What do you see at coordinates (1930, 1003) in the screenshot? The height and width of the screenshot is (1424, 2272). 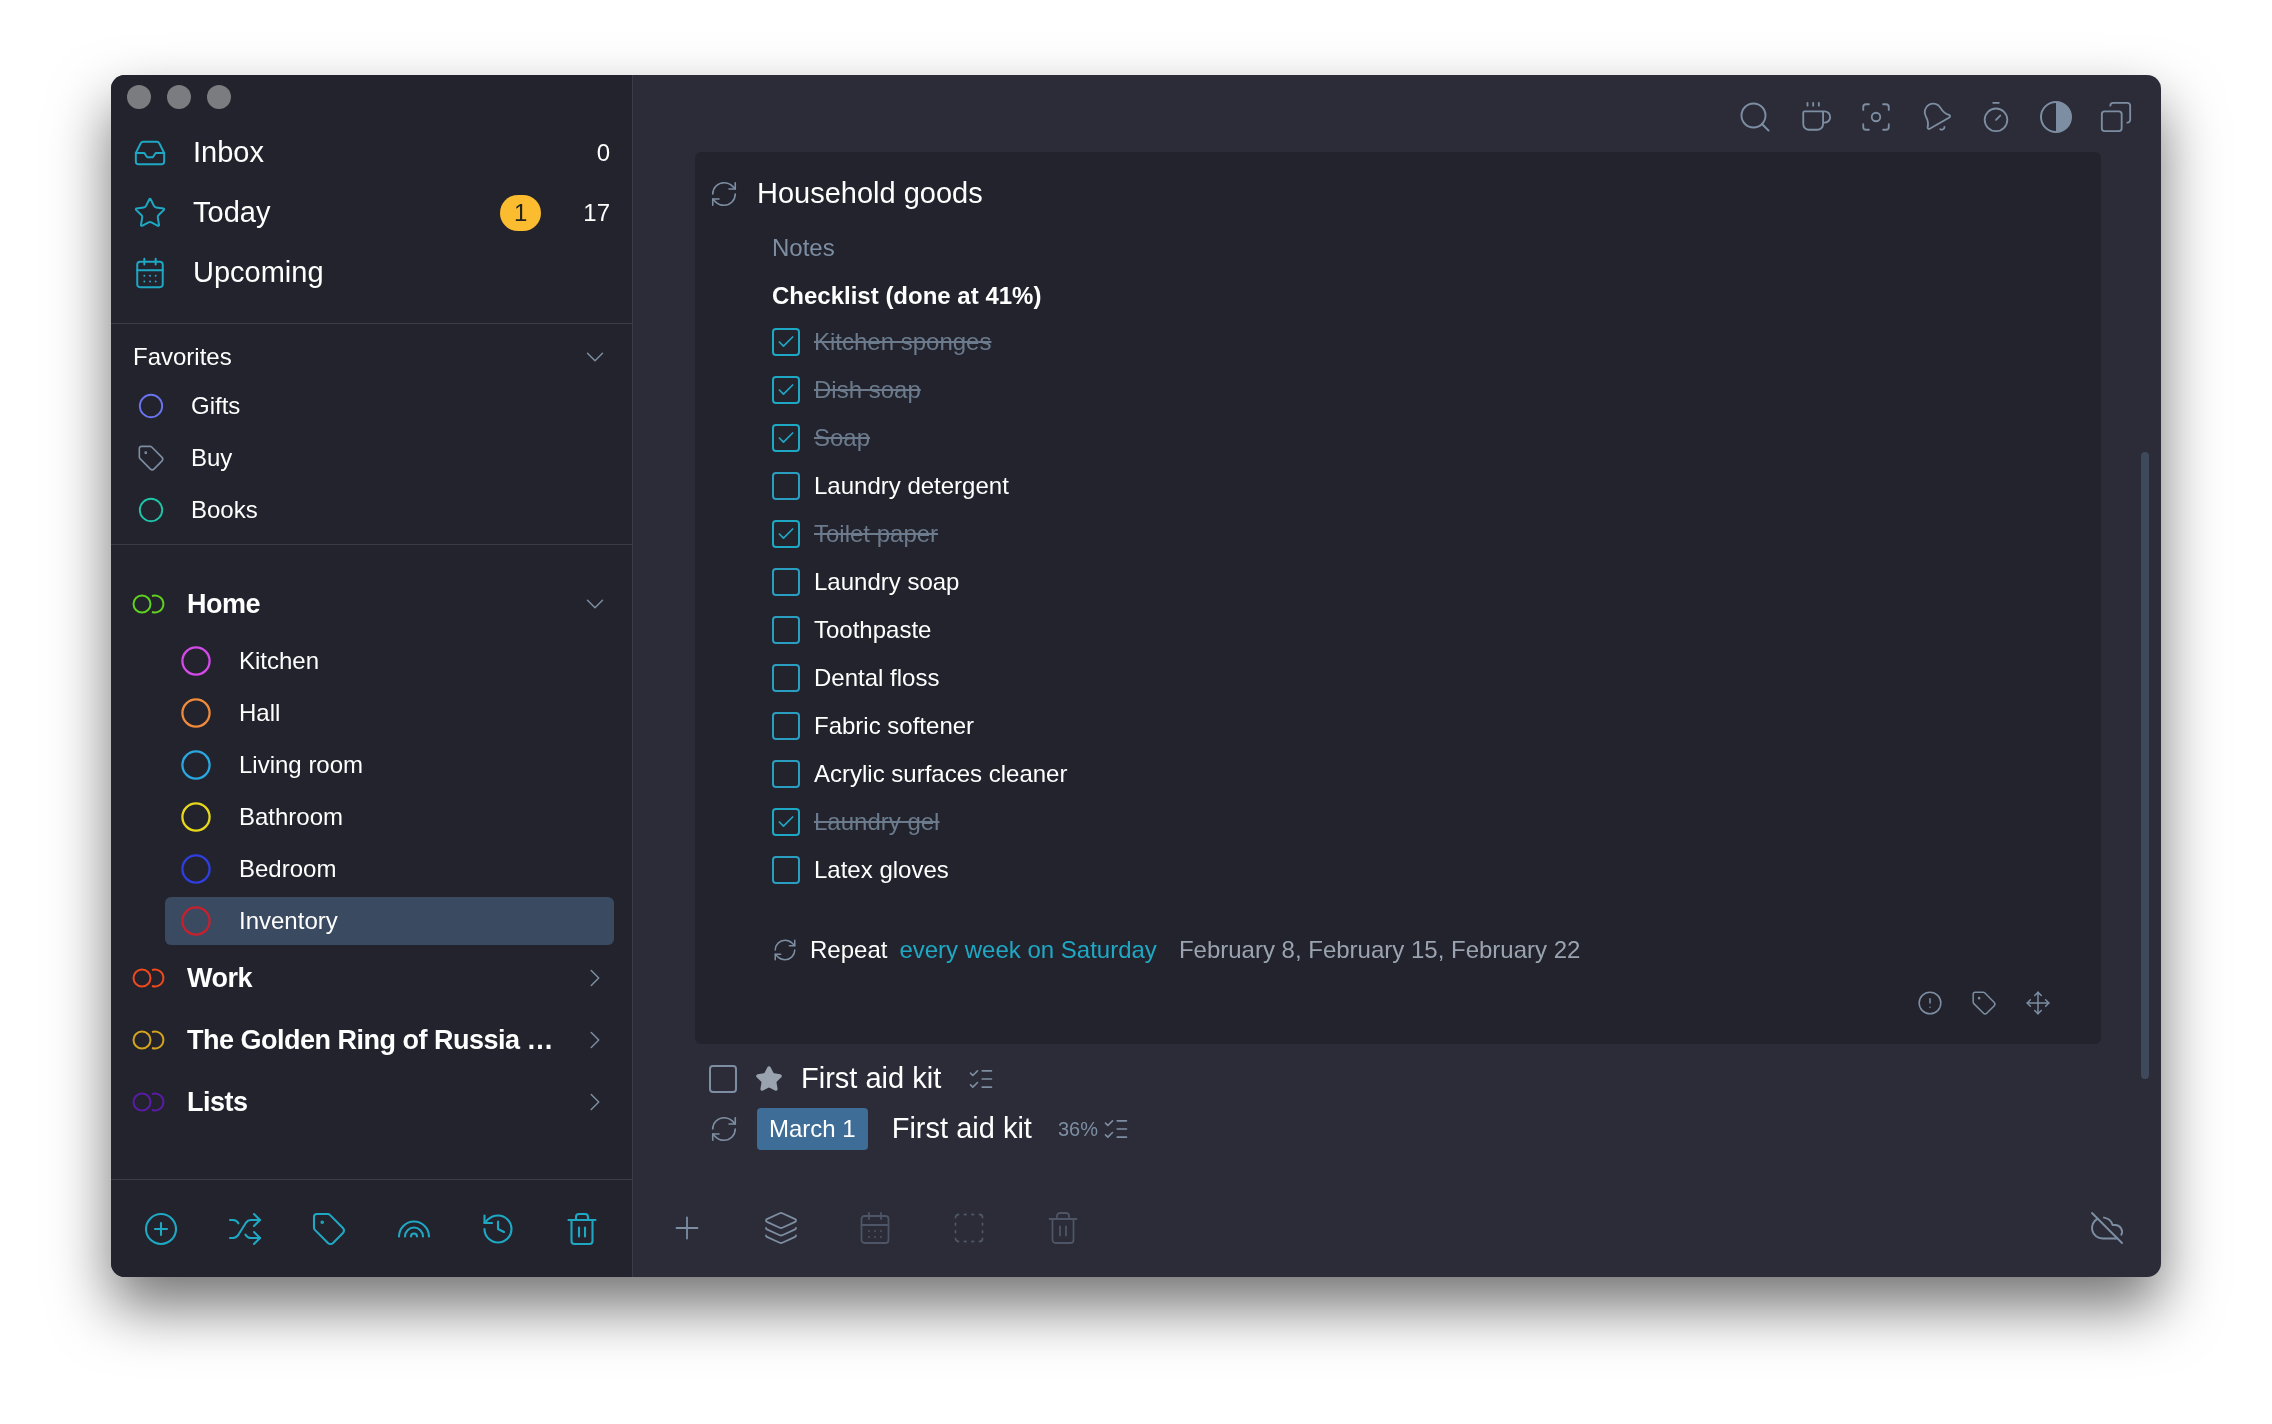 I see `alert-icon` at bounding box center [1930, 1003].